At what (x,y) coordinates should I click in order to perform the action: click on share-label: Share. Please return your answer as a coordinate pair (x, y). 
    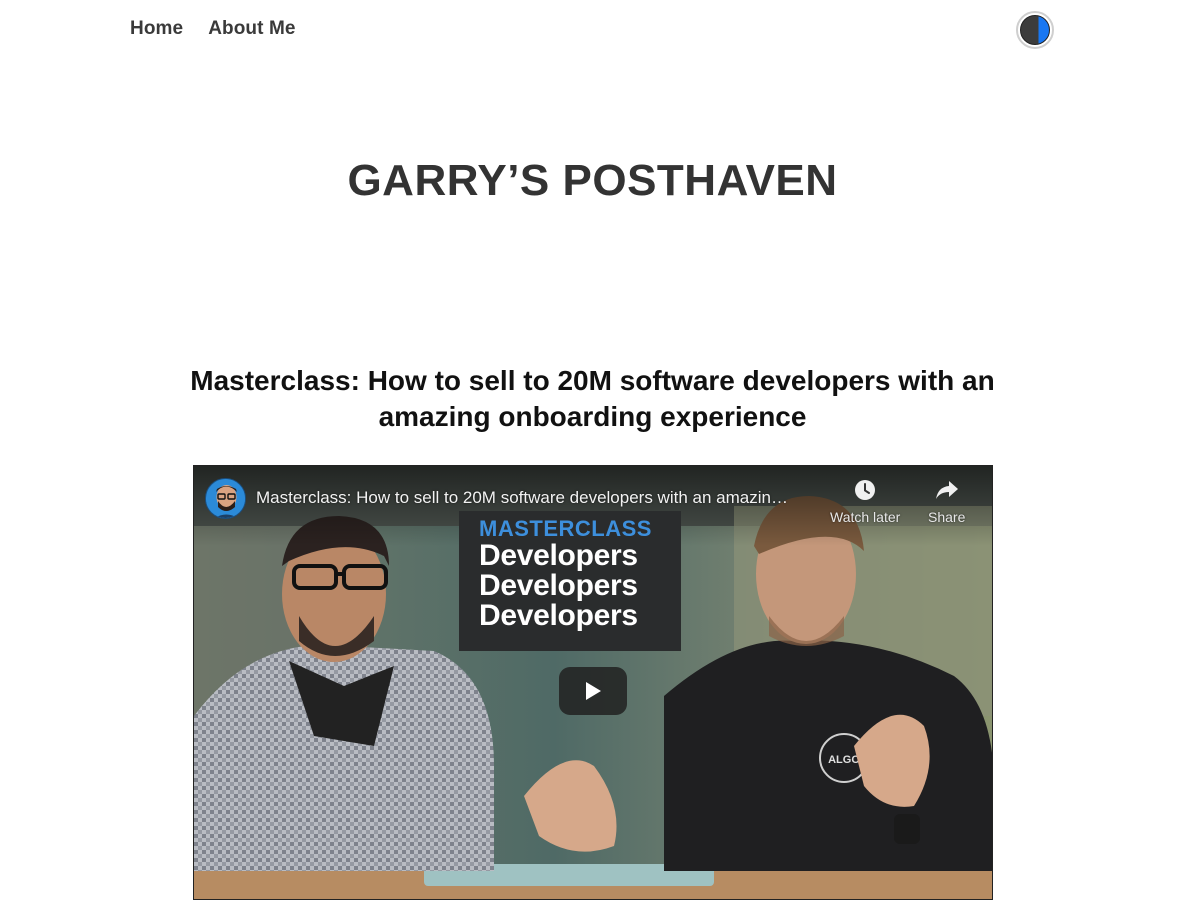
    Looking at the image, I should click on (947, 517).